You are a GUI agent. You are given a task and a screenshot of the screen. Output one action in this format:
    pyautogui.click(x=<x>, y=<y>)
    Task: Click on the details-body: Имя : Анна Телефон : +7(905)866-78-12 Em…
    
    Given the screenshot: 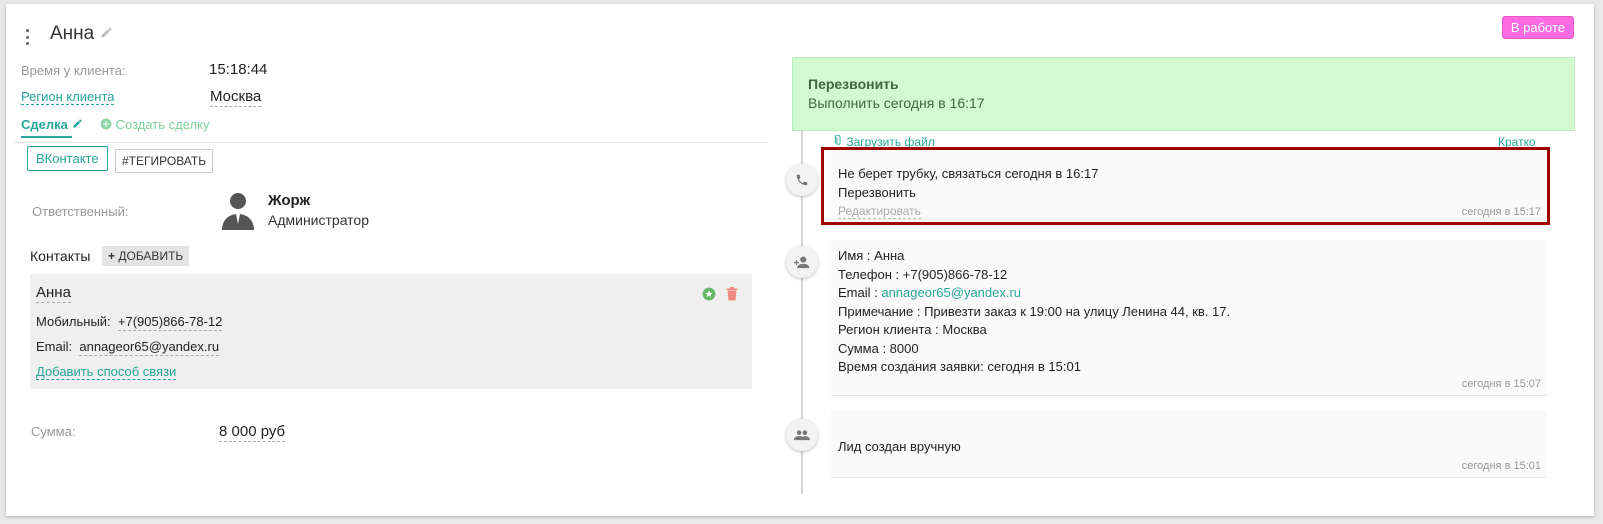 What is the action you would take?
    pyautogui.click(x=1034, y=312)
    